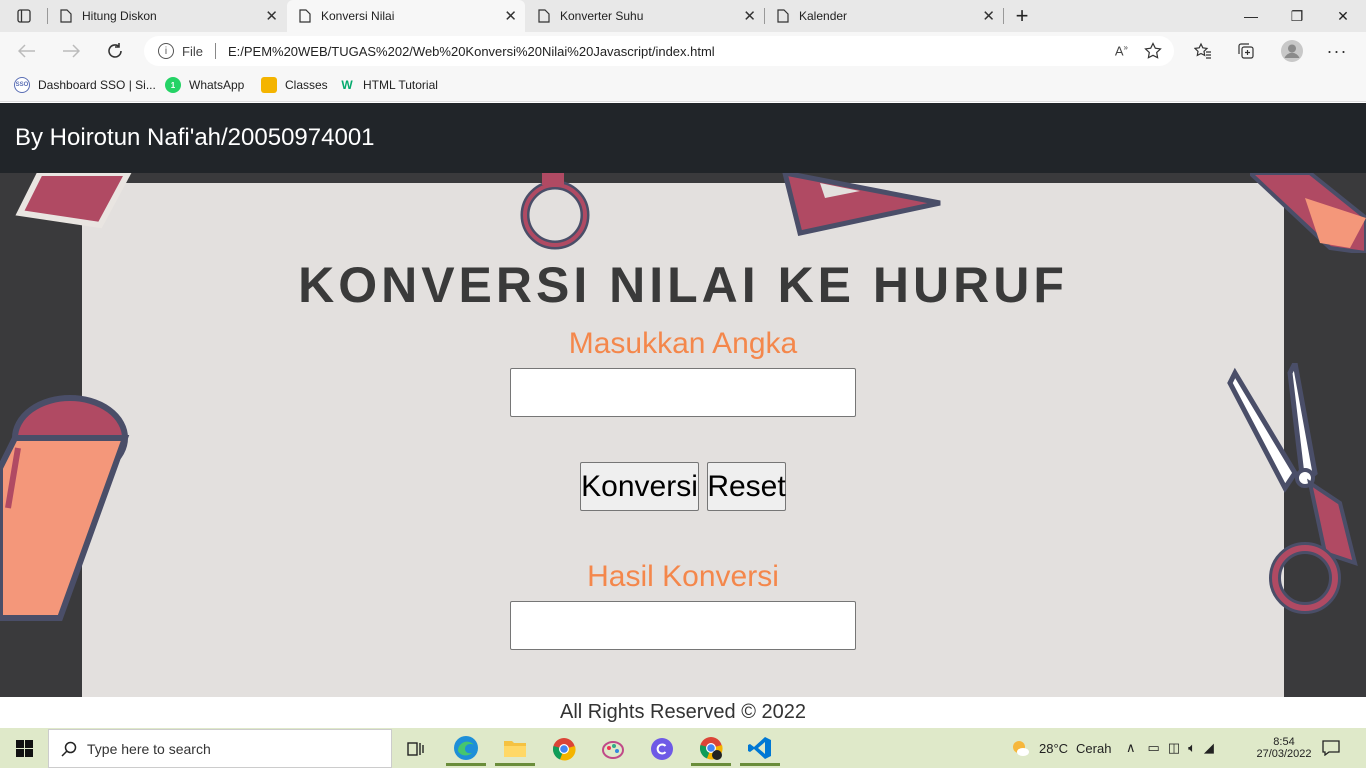 This screenshot has height=768, width=1366. What do you see at coordinates (645, 16) in the screenshot?
I see `tab-konverter-suhu: Konverter Suhu ✕` at bounding box center [645, 16].